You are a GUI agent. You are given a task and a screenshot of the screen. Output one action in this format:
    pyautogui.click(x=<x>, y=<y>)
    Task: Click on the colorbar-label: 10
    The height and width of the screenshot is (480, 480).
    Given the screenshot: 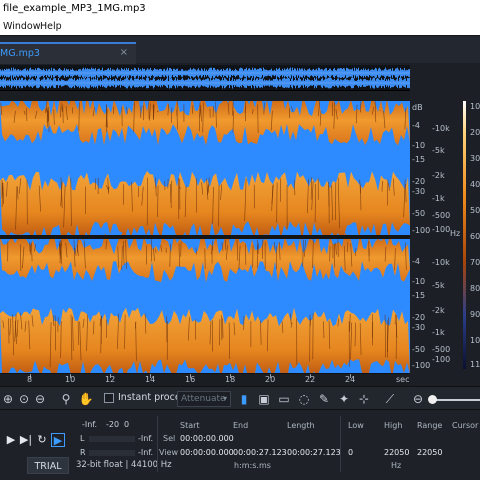 What is the action you would take?
    pyautogui.click(x=475, y=106)
    